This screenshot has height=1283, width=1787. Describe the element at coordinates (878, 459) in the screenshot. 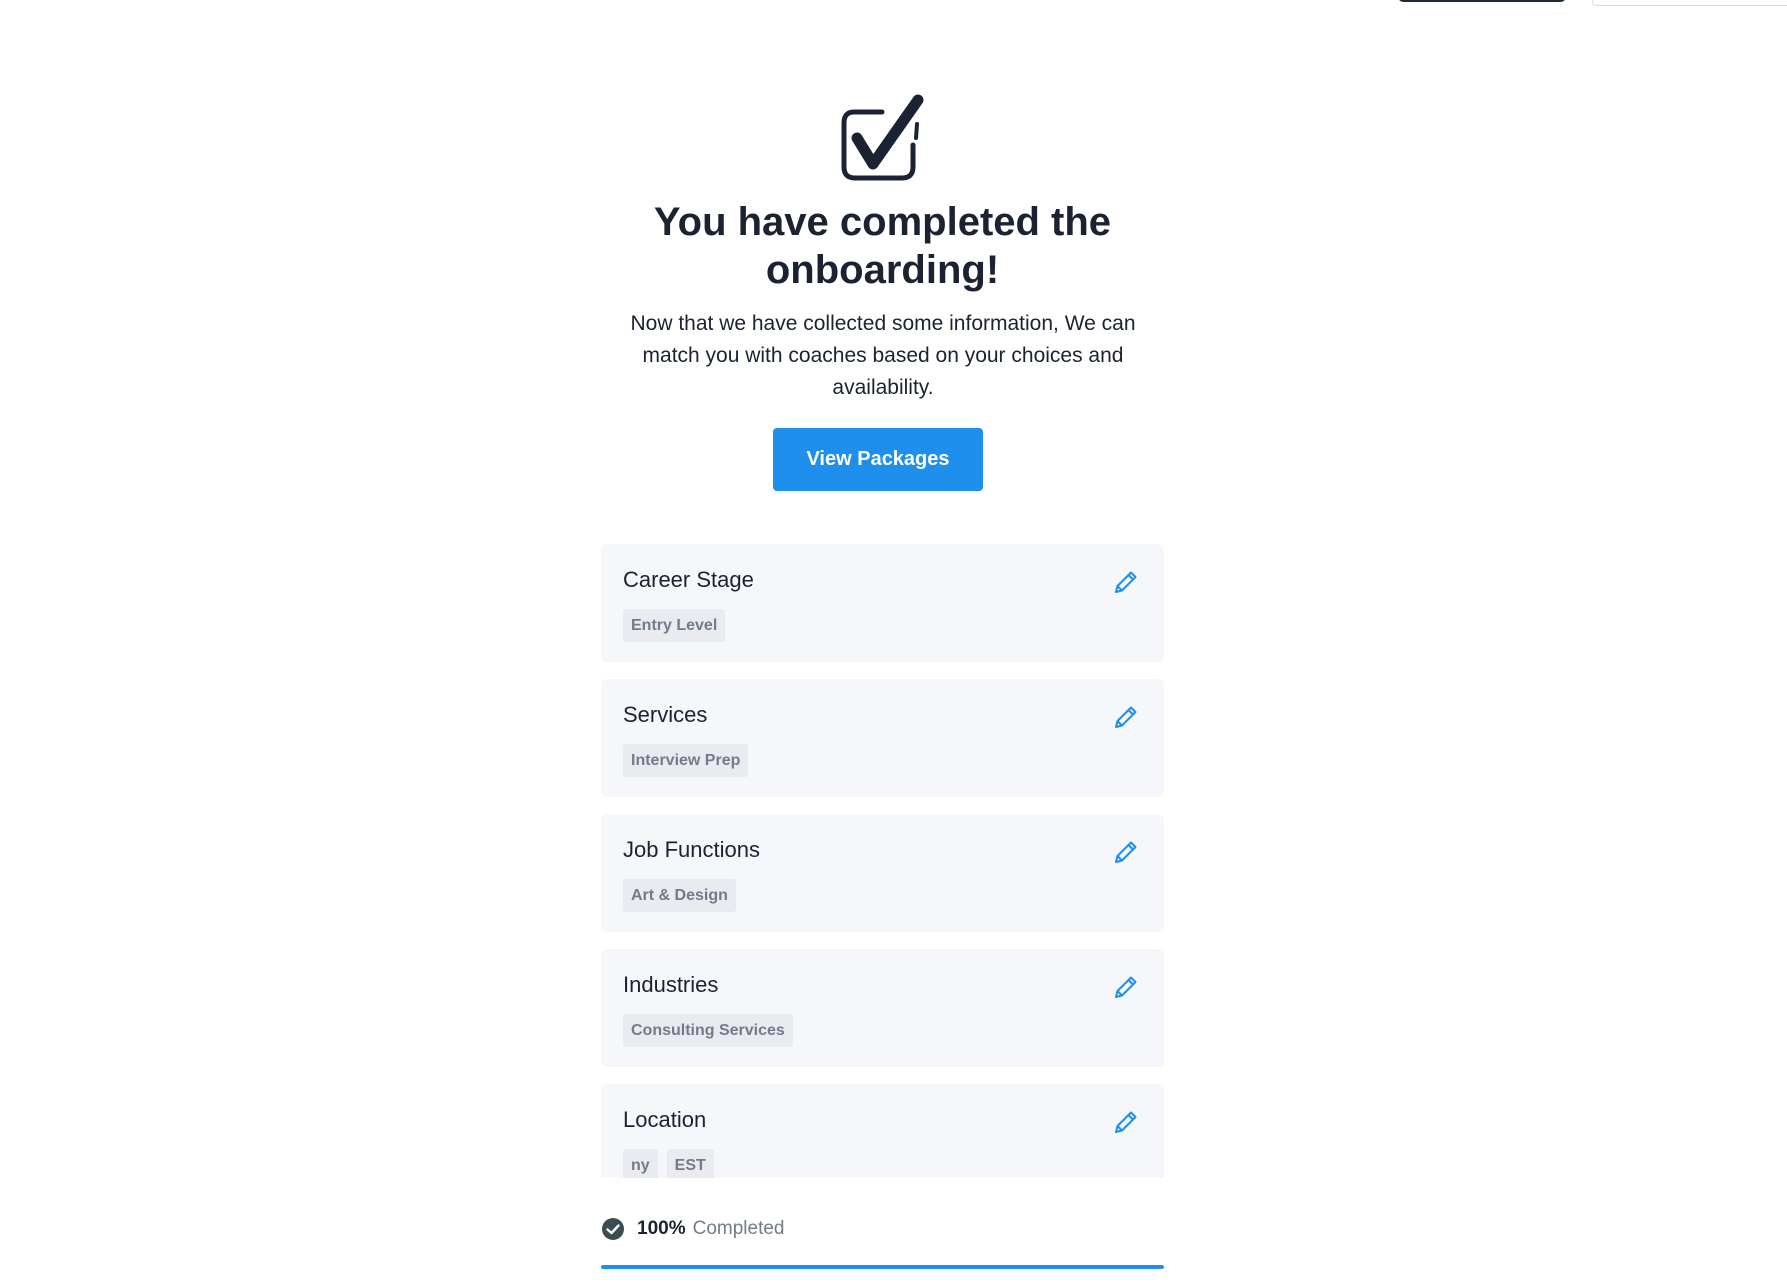

I see `view-packages-button: View Packages` at that location.